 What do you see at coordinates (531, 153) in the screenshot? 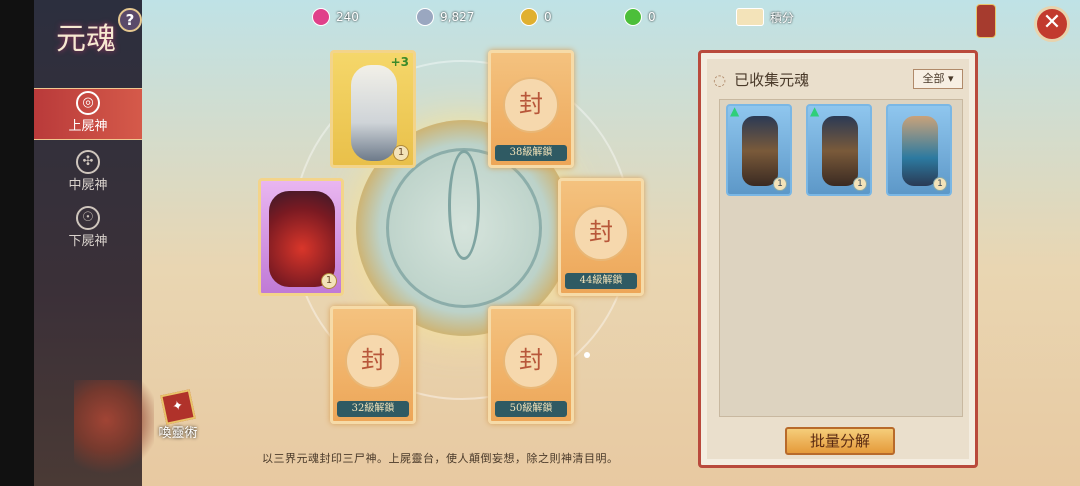
I see `unlock-level-label: 38級解鎖` at bounding box center [531, 153].